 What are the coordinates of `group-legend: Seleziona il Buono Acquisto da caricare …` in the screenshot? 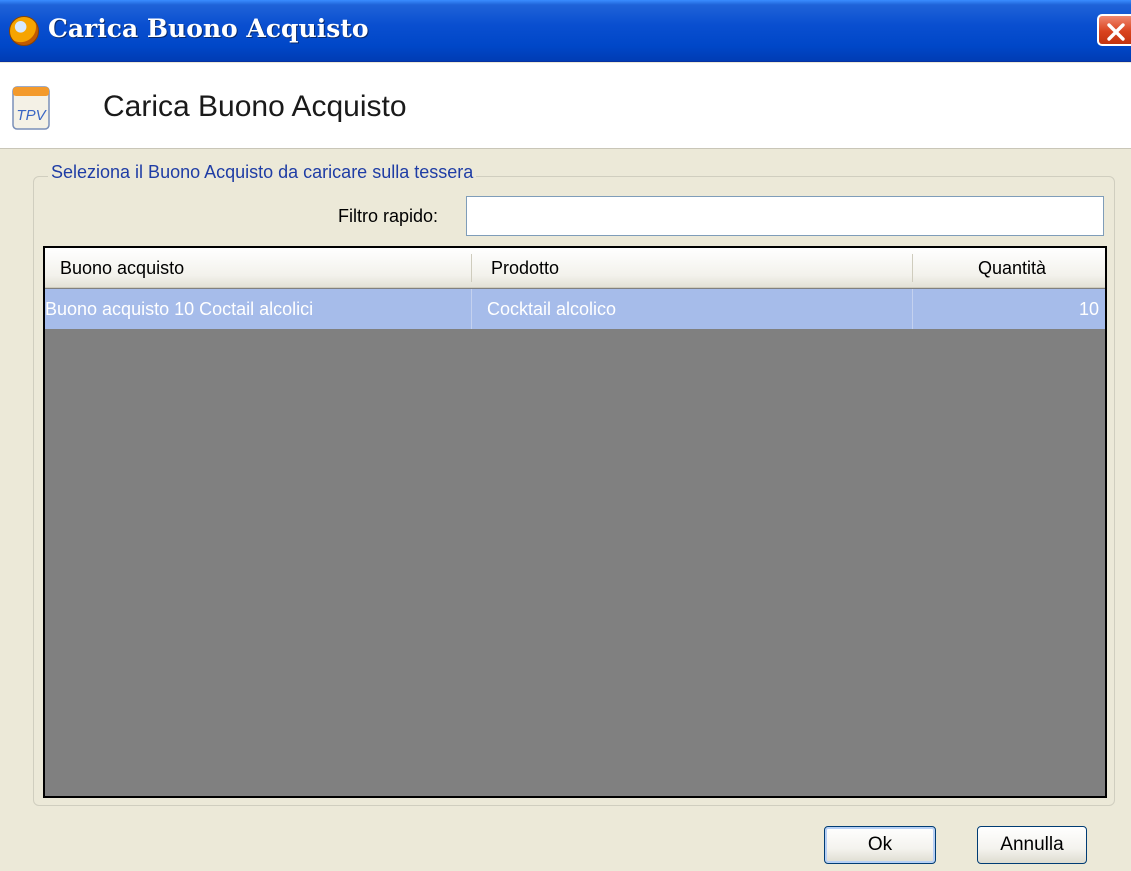 It's located at (262, 172).